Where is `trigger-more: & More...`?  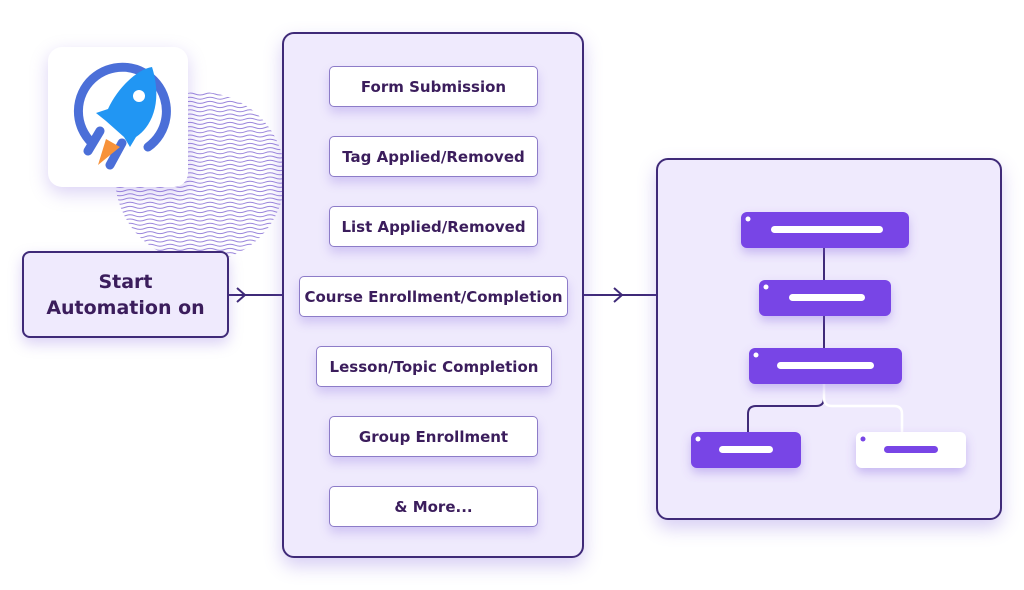 trigger-more: & More... is located at coordinates (433, 506).